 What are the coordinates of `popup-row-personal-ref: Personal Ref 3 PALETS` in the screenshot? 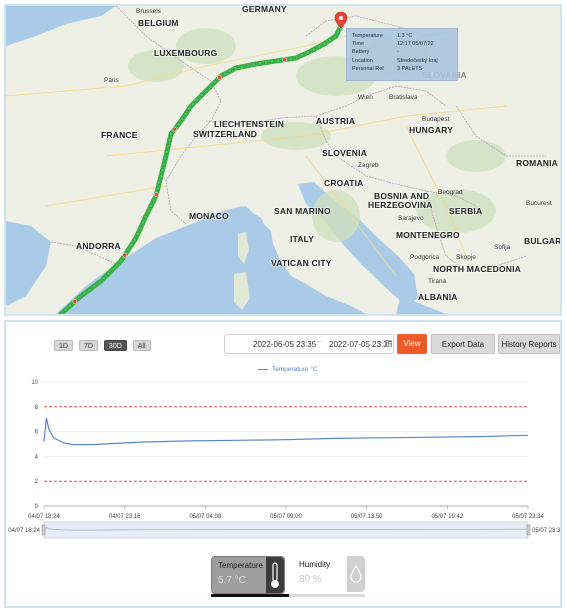 It's located at (402, 69).